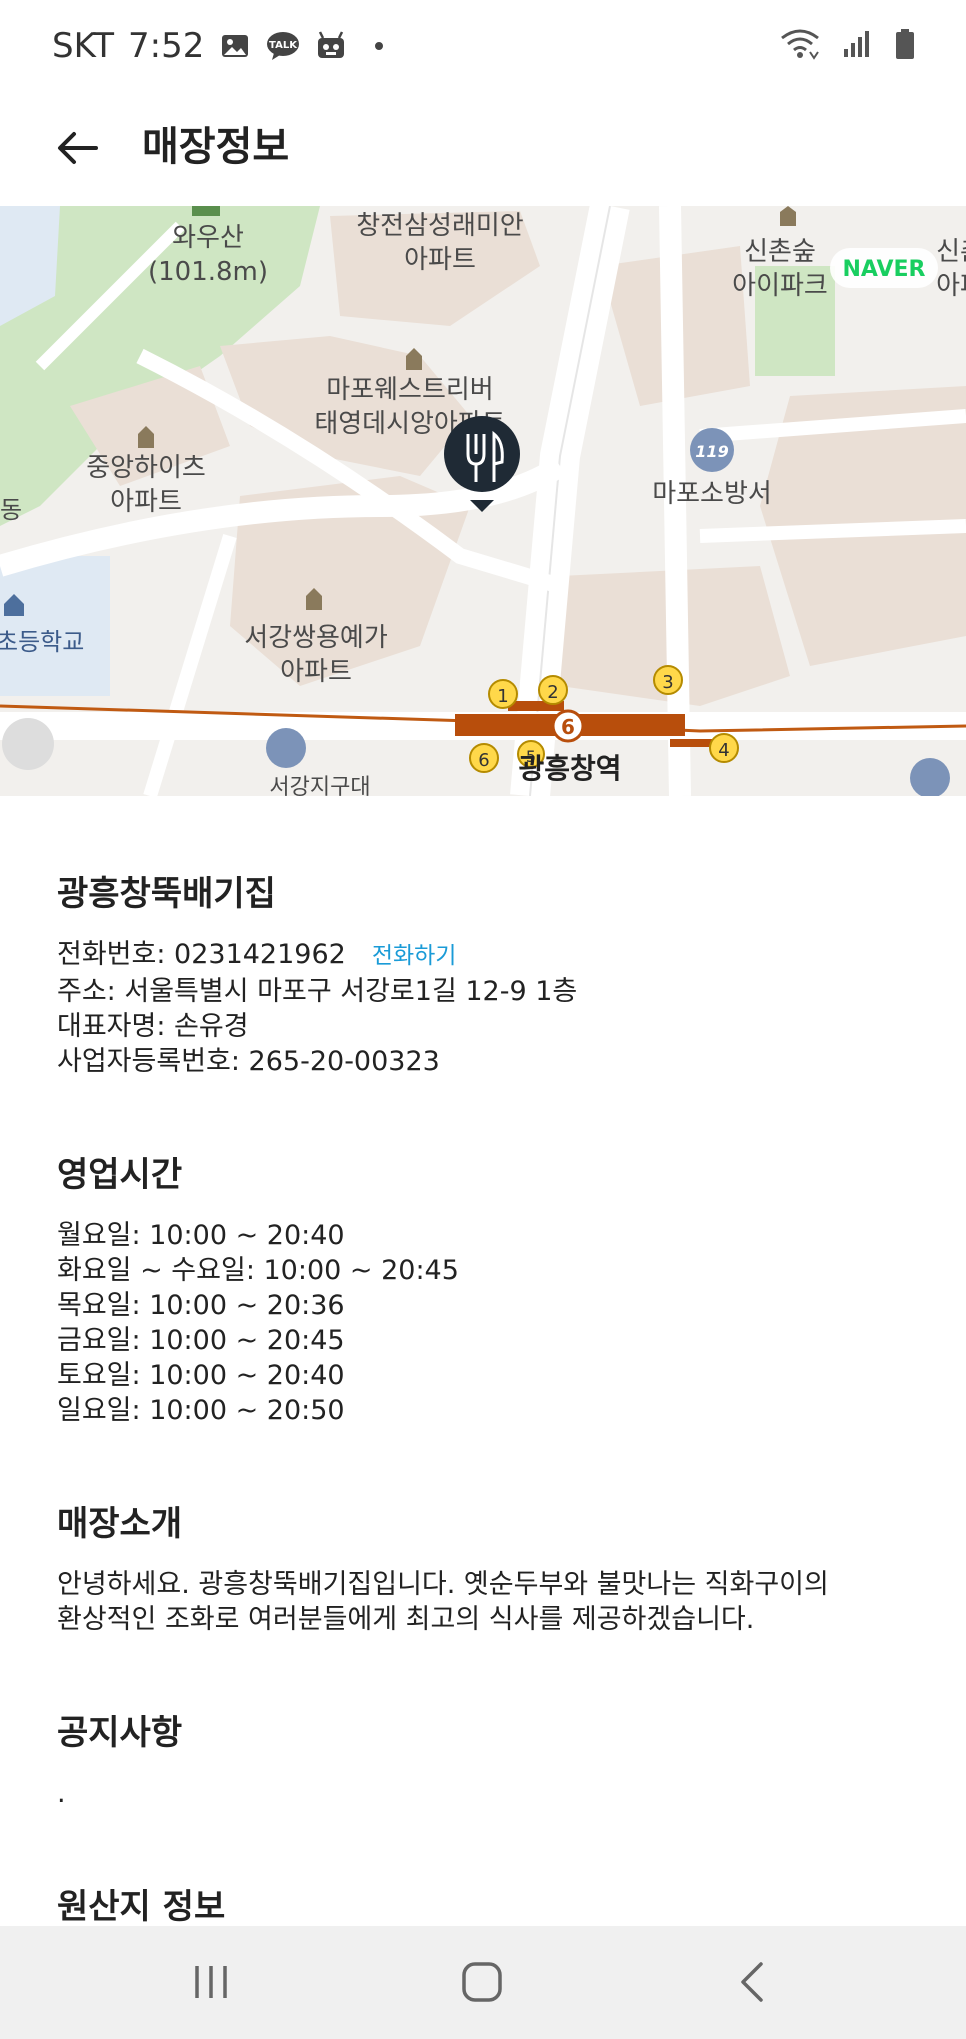 This screenshot has width=966, height=2039. What do you see at coordinates (723, 750) in the screenshot?
I see `exit-4: 4` at bounding box center [723, 750].